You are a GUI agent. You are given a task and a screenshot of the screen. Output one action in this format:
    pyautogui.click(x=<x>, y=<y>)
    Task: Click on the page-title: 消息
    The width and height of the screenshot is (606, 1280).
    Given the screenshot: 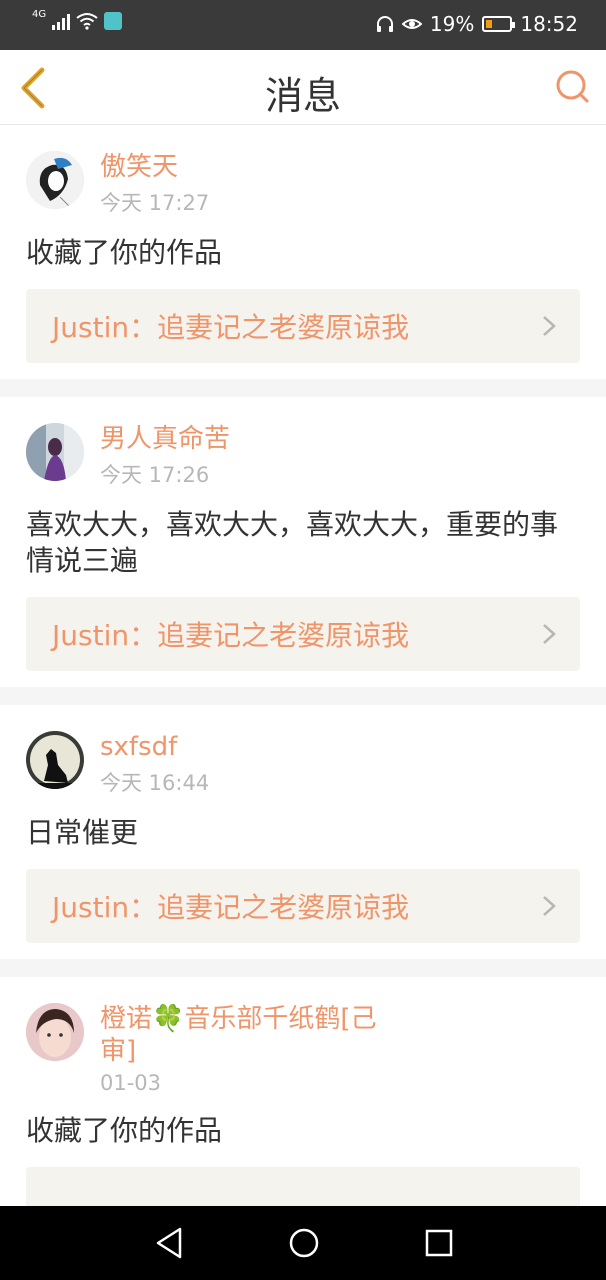 What is the action you would take?
    pyautogui.click(x=302, y=96)
    